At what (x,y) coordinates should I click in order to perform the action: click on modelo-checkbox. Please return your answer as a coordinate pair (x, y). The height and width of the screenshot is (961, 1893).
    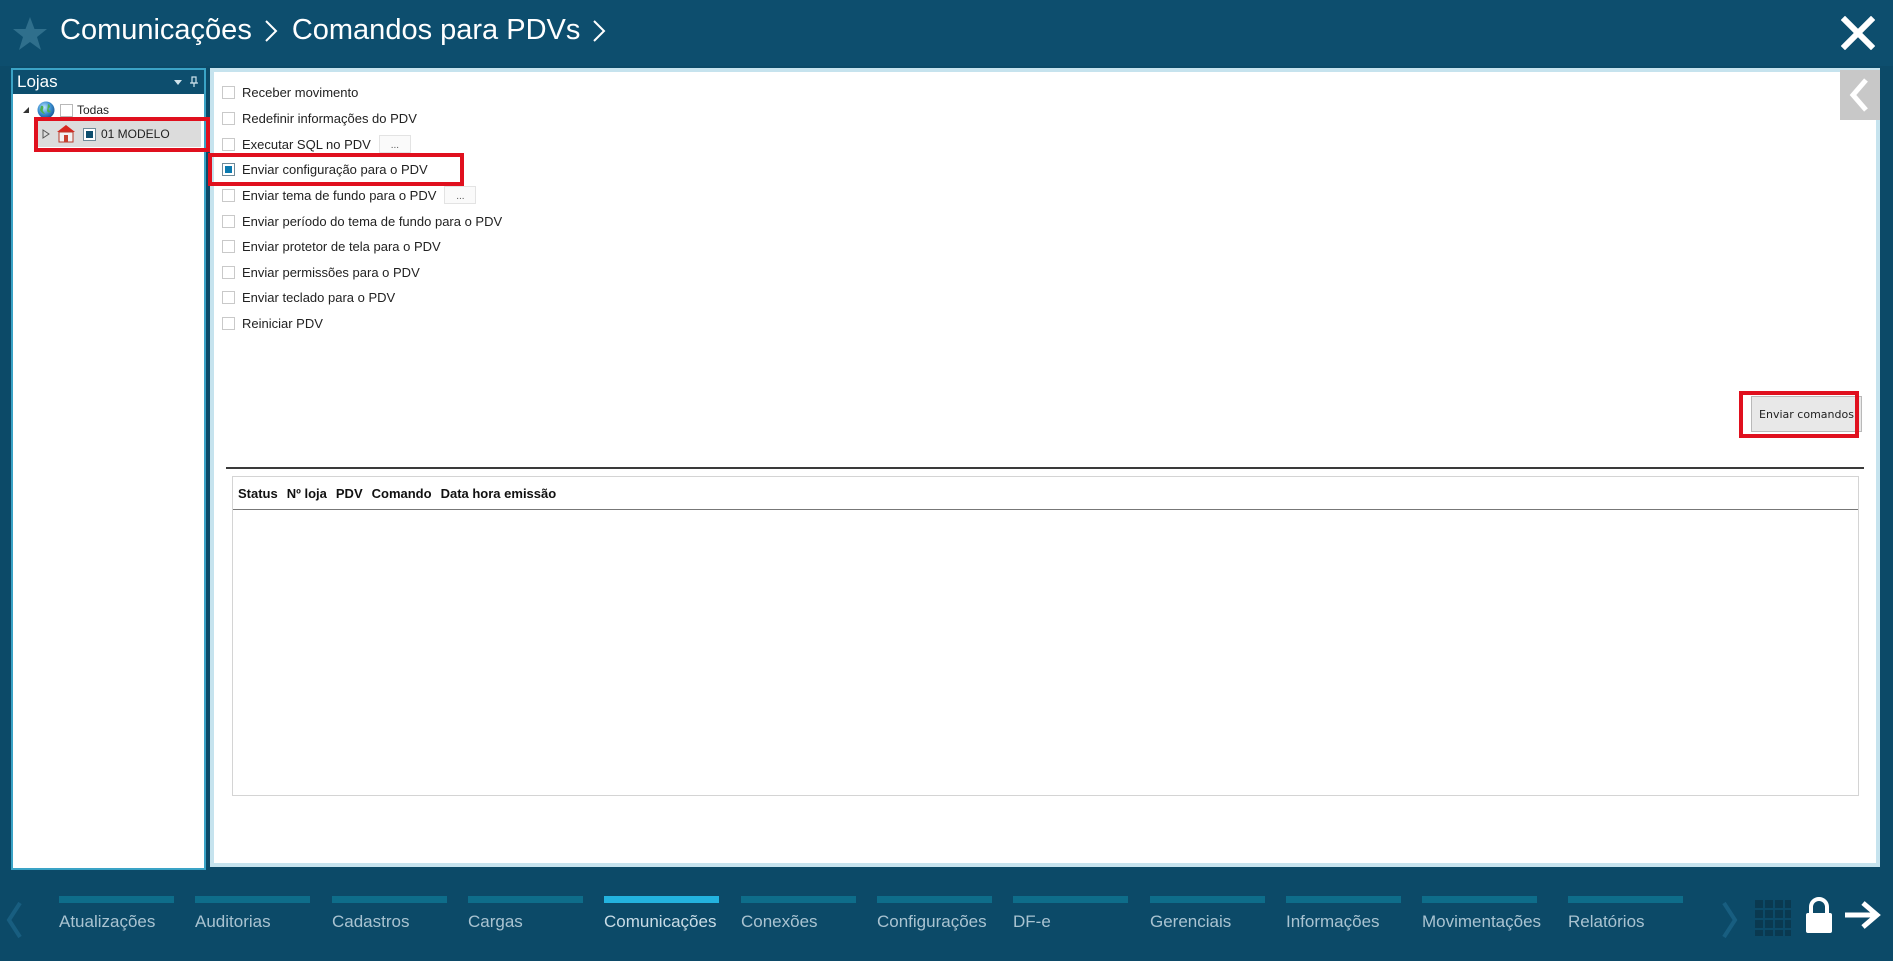
    Looking at the image, I should click on (89, 134).